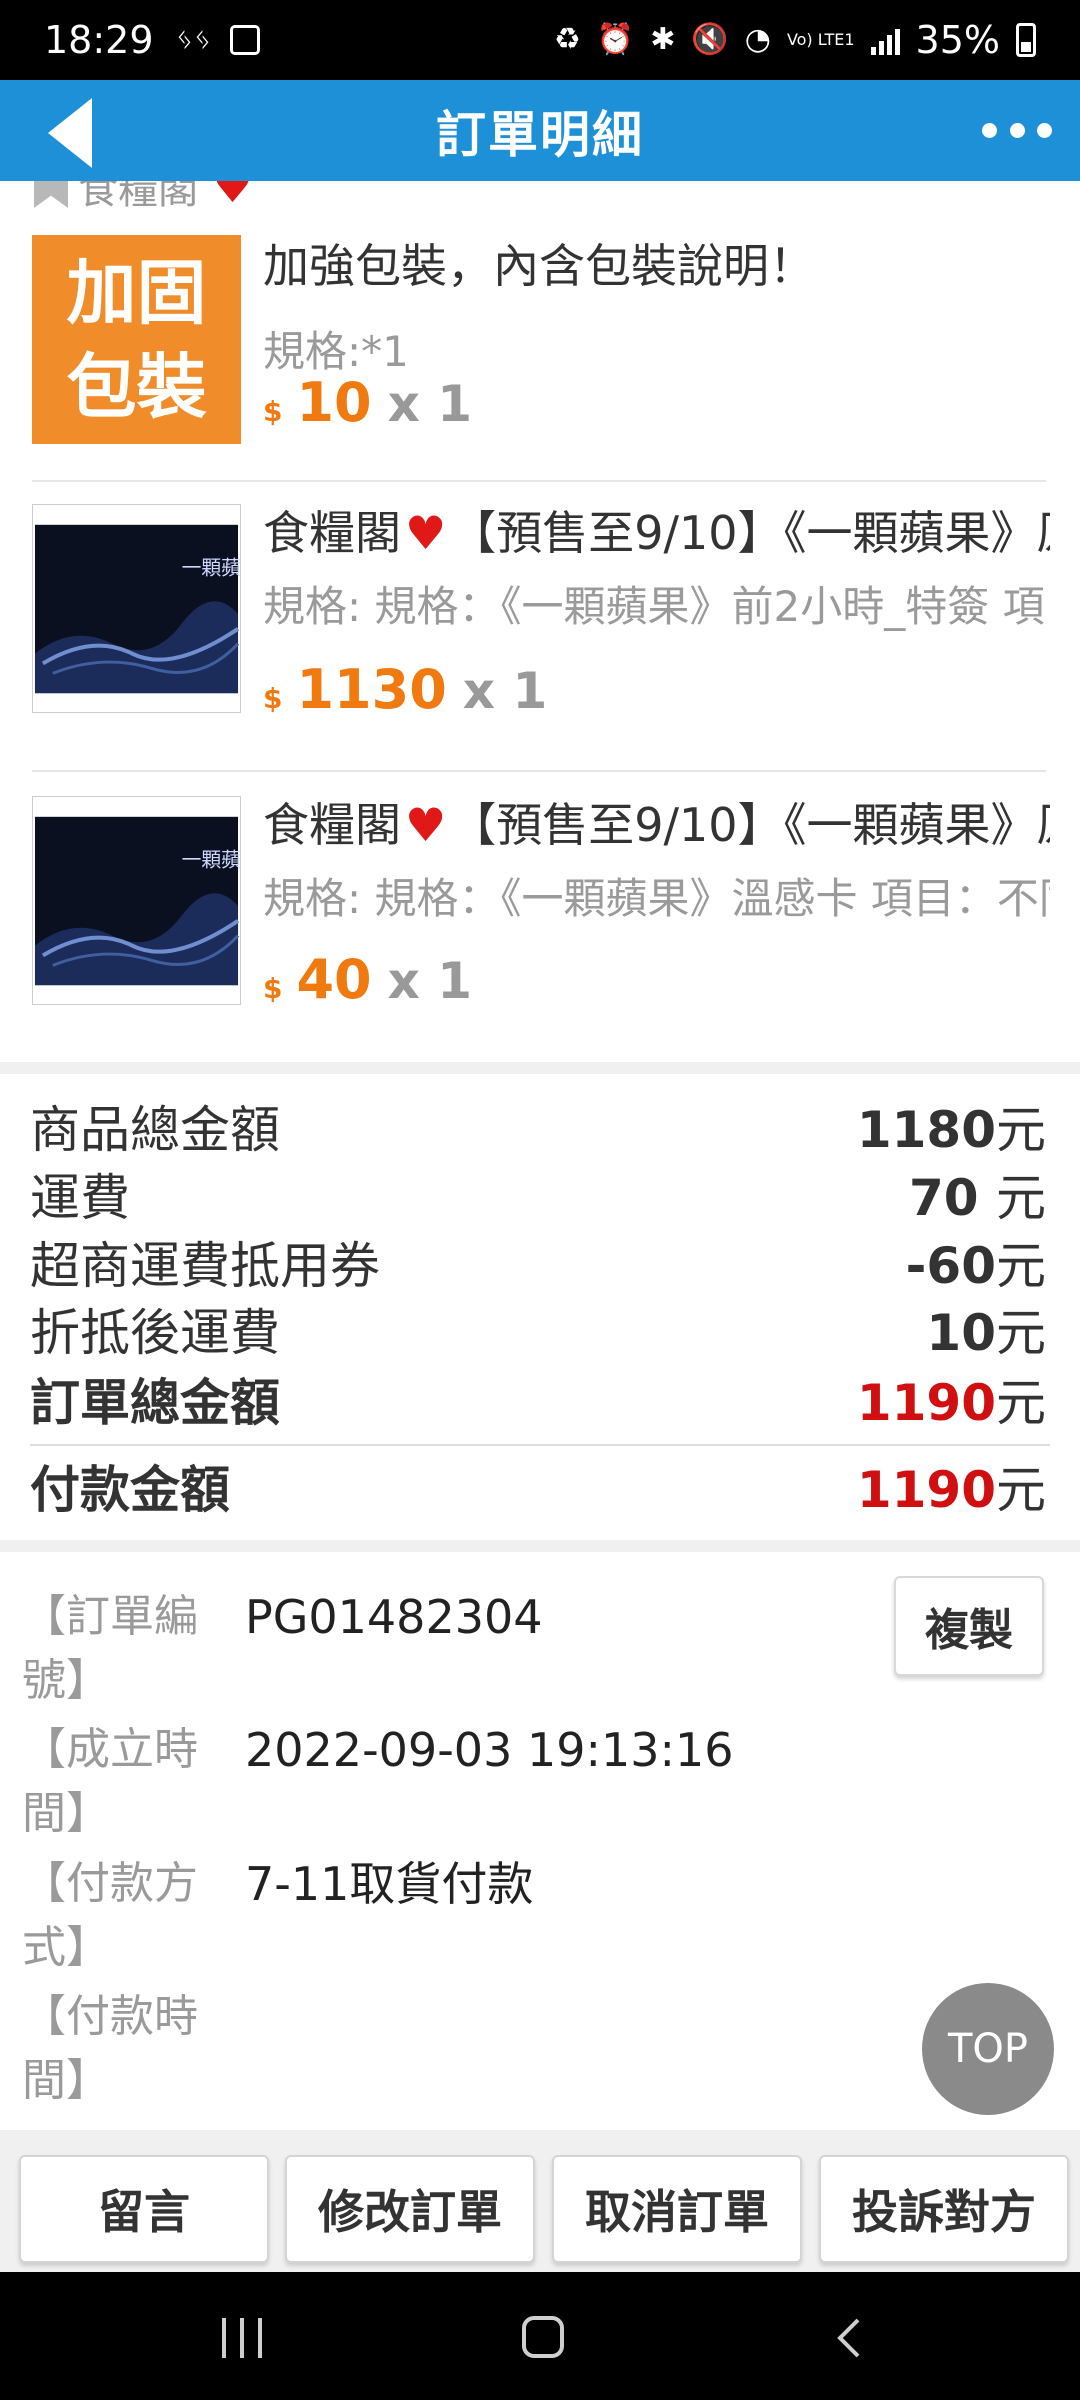 This screenshot has height=2400, width=1080. Describe the element at coordinates (371, 689) in the screenshot. I see `product-price: 1130` at that location.